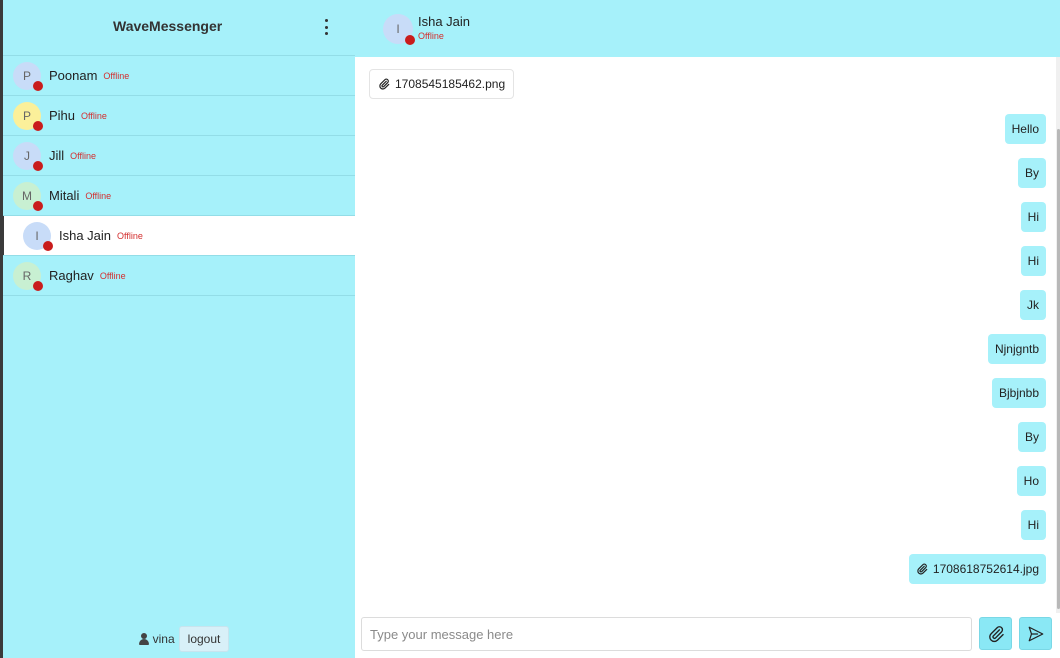 This screenshot has width=1060, height=658. What do you see at coordinates (179, 196) in the screenshot?
I see `contact-item-mitali: M Mitali Offline` at bounding box center [179, 196].